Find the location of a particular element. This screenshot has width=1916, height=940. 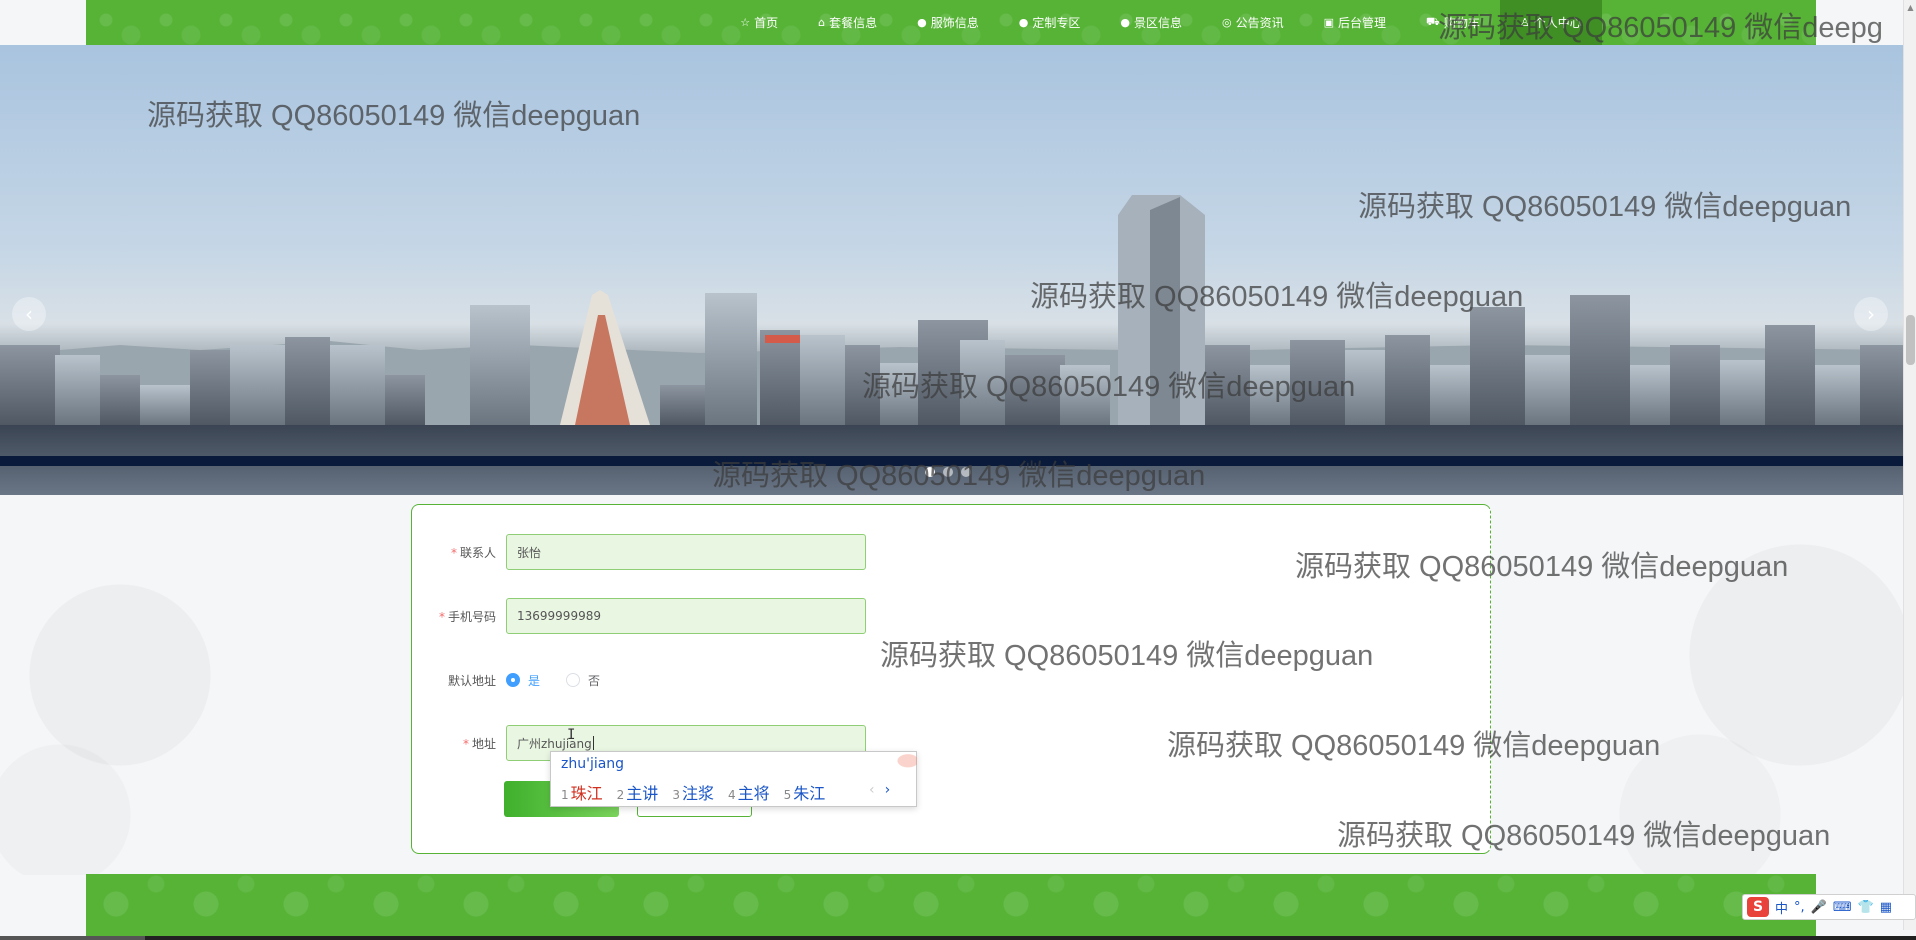

bottom-status-strip is located at coordinates (958, 938).